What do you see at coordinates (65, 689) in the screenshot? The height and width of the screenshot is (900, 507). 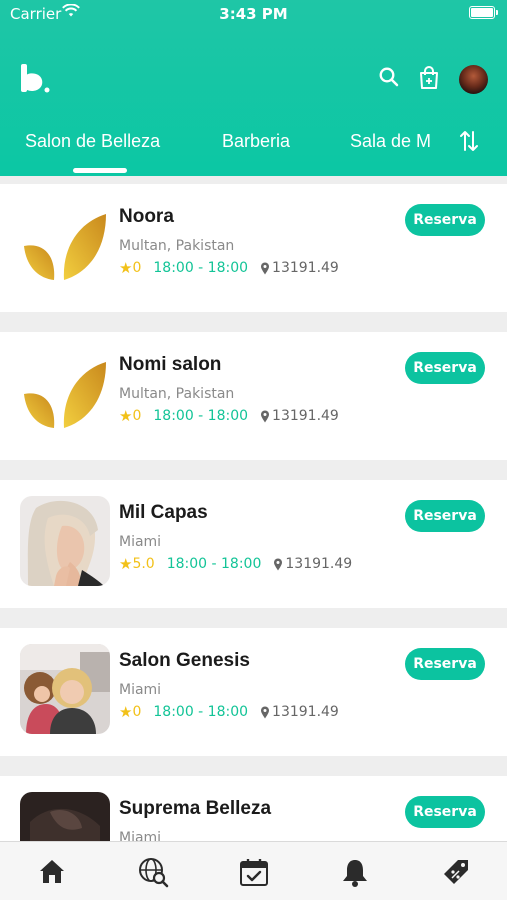 I see `salon-photo-image` at bounding box center [65, 689].